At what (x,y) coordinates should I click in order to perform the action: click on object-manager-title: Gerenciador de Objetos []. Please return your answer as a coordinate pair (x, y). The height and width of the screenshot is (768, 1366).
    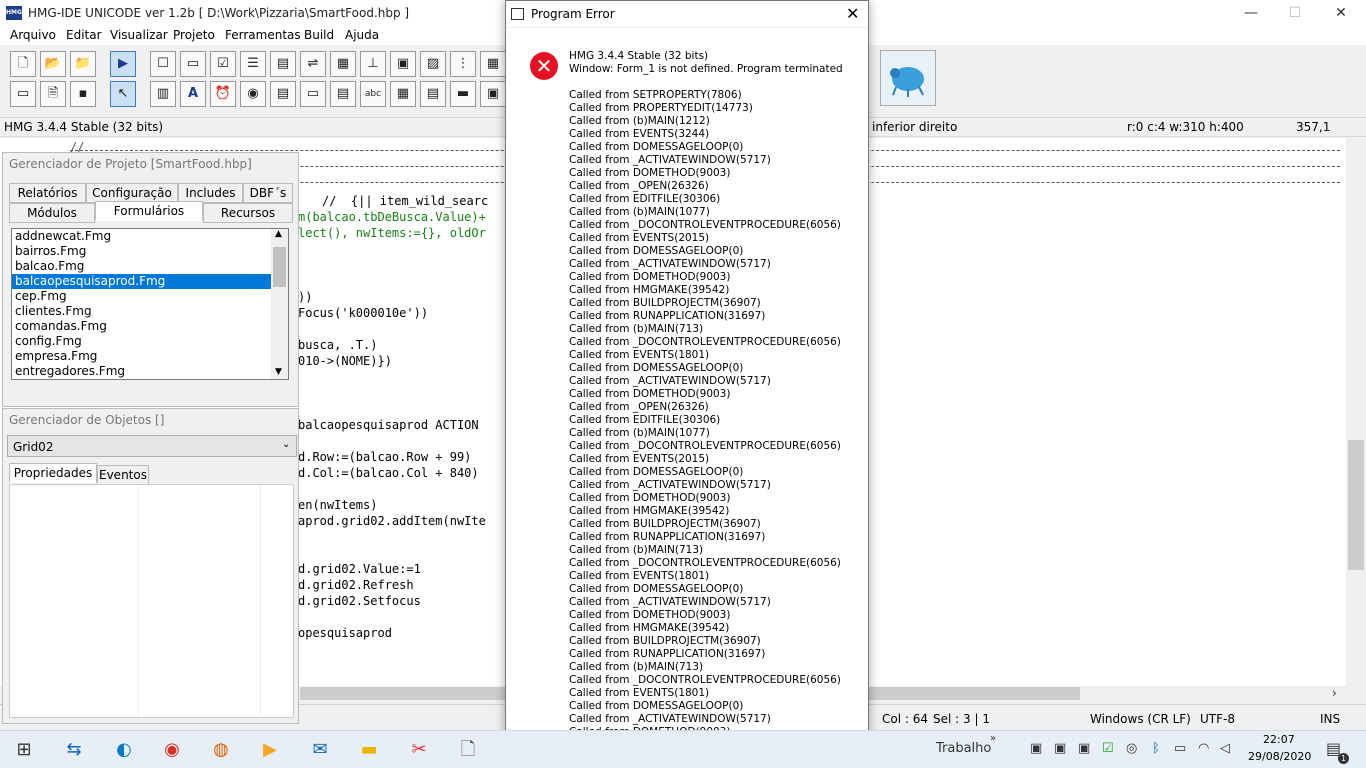
    Looking at the image, I should click on (87, 420).